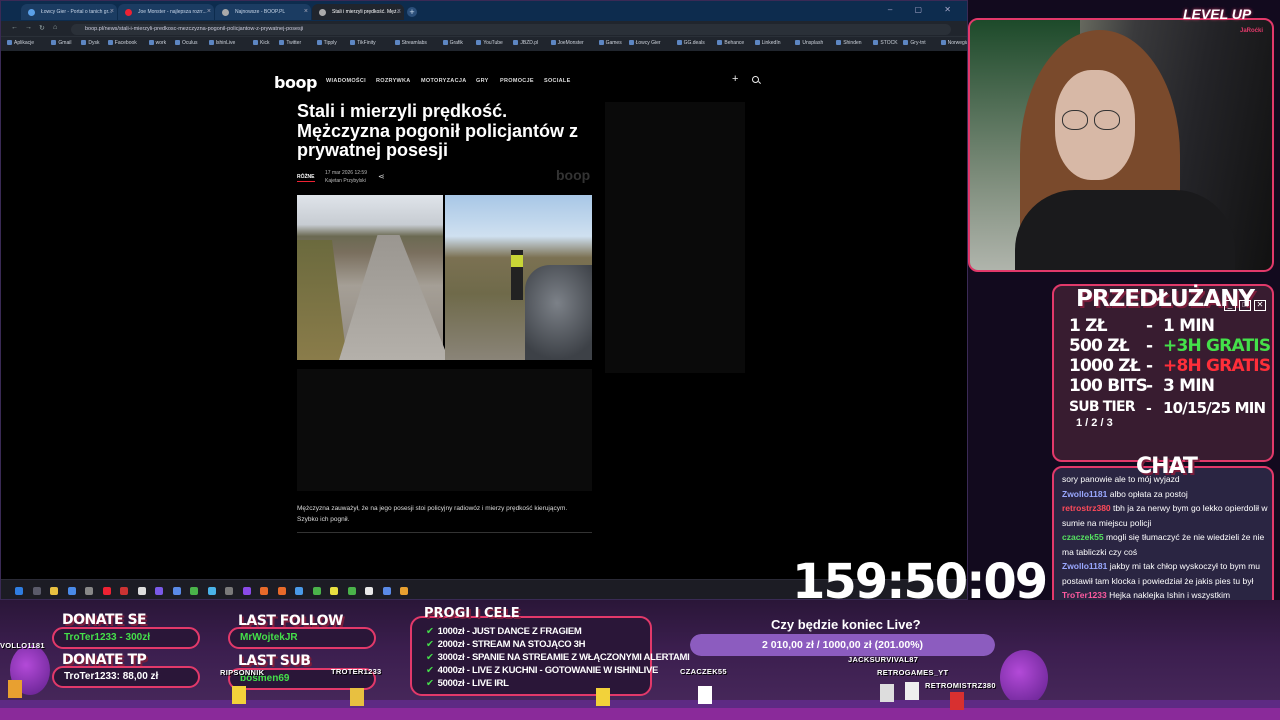  Describe the element at coordinates (412, 12) in the screenshot. I see `new-tab-button: +` at that location.